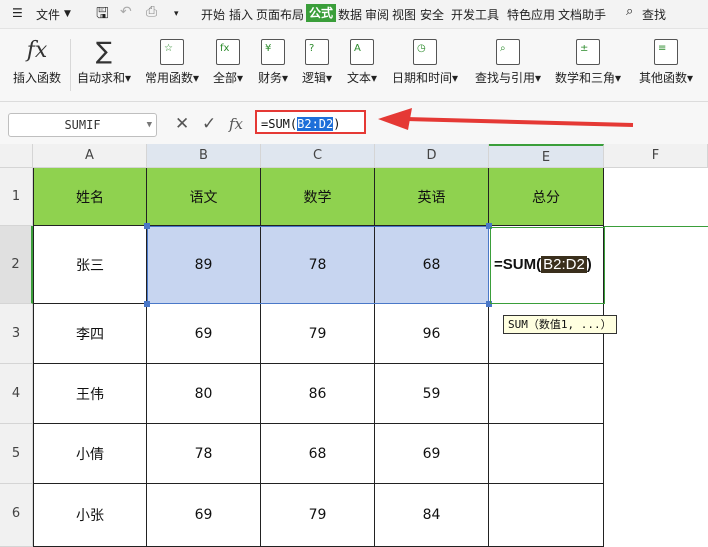  Describe the element at coordinates (48, 14) in the screenshot. I see `file-menu: 文件` at that location.